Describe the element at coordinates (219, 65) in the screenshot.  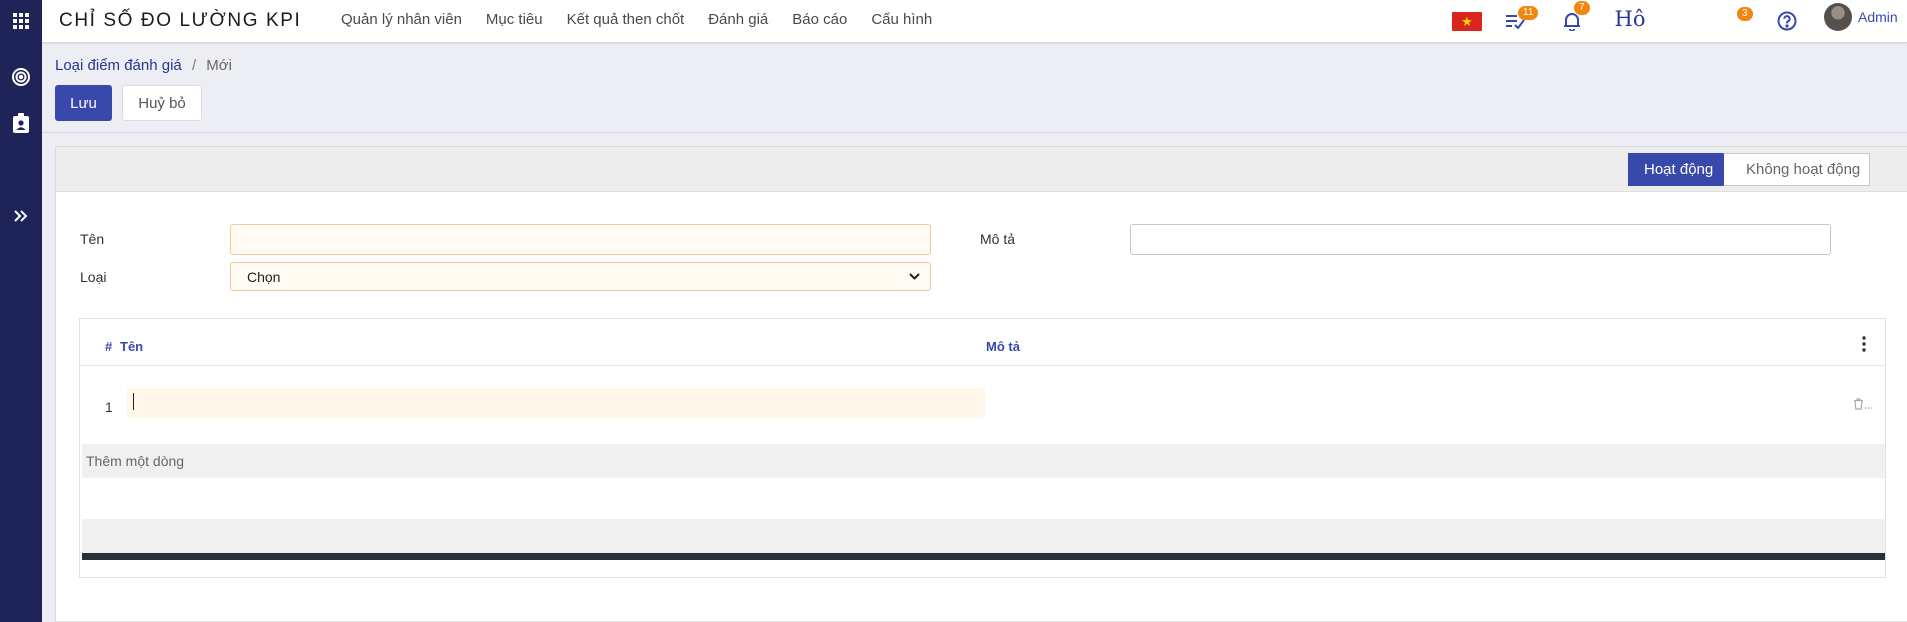
I see `breadcrumb-current: Mới` at that location.